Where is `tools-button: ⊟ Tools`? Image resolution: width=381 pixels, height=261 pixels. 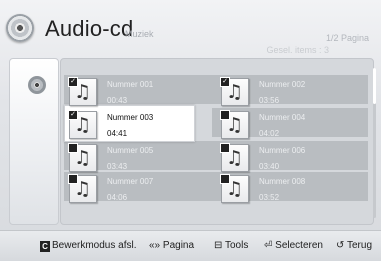 tools-button: ⊟ Tools is located at coordinates (231, 245).